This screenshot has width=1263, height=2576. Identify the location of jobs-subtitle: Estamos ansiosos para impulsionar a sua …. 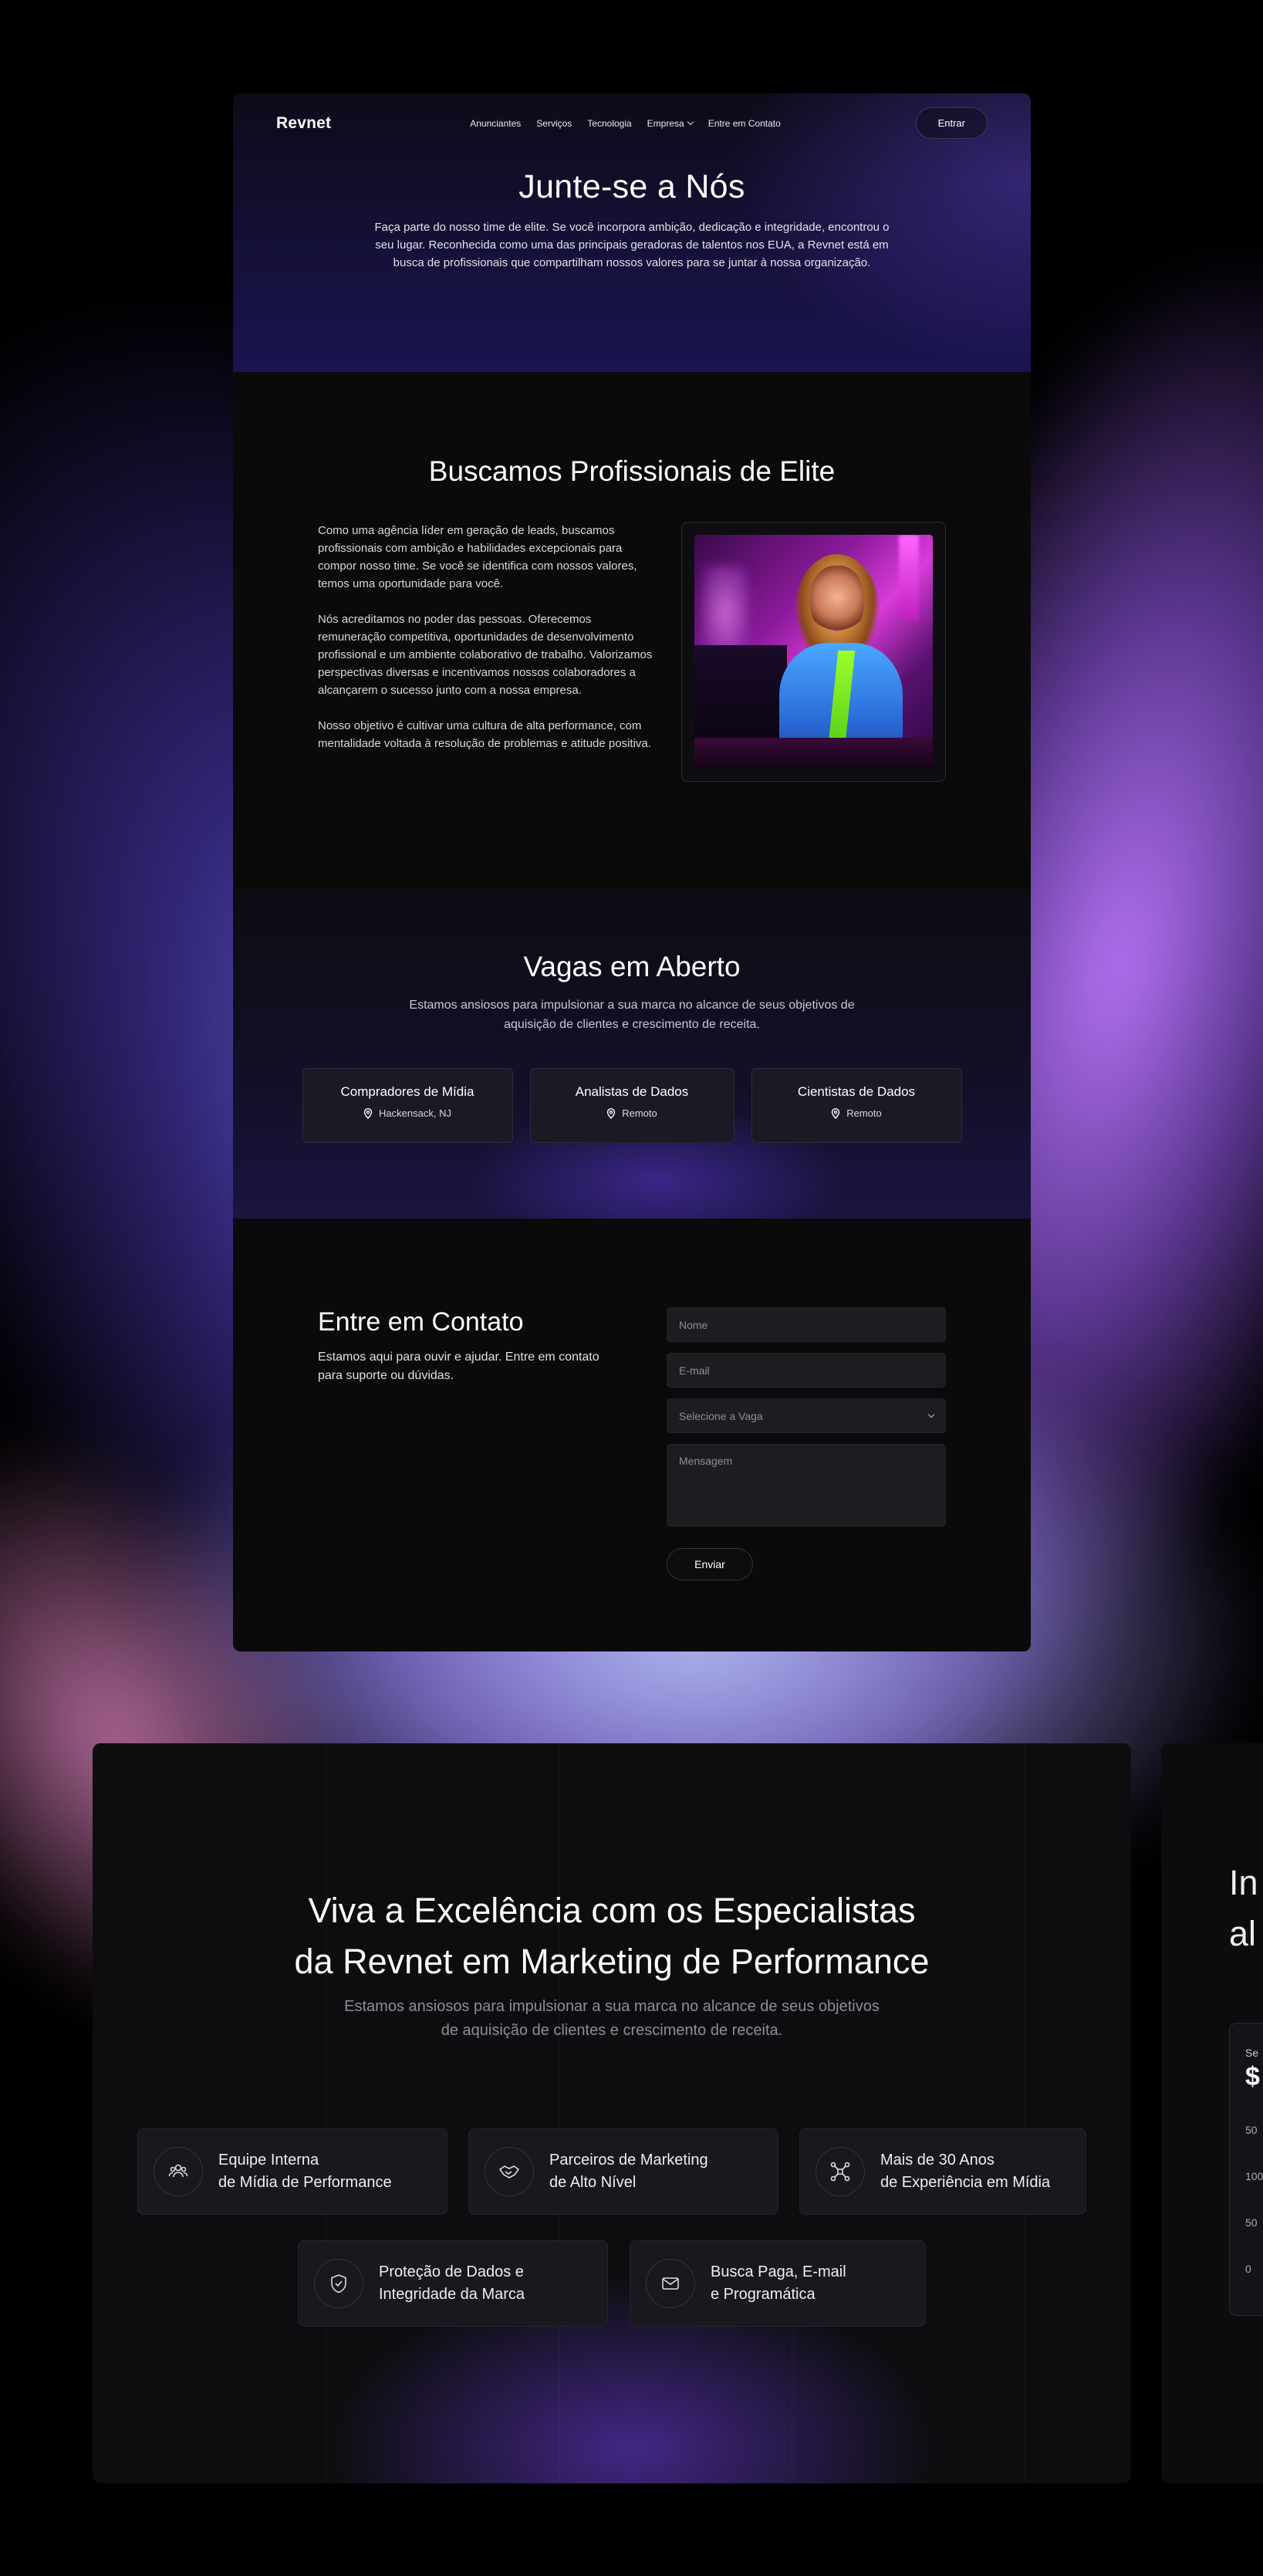
(632, 1015).